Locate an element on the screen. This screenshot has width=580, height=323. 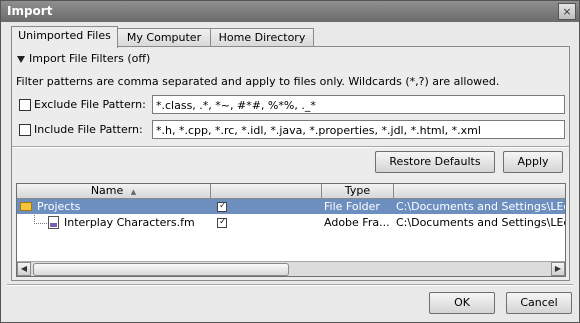
ok-button: OK is located at coordinates (462, 303).